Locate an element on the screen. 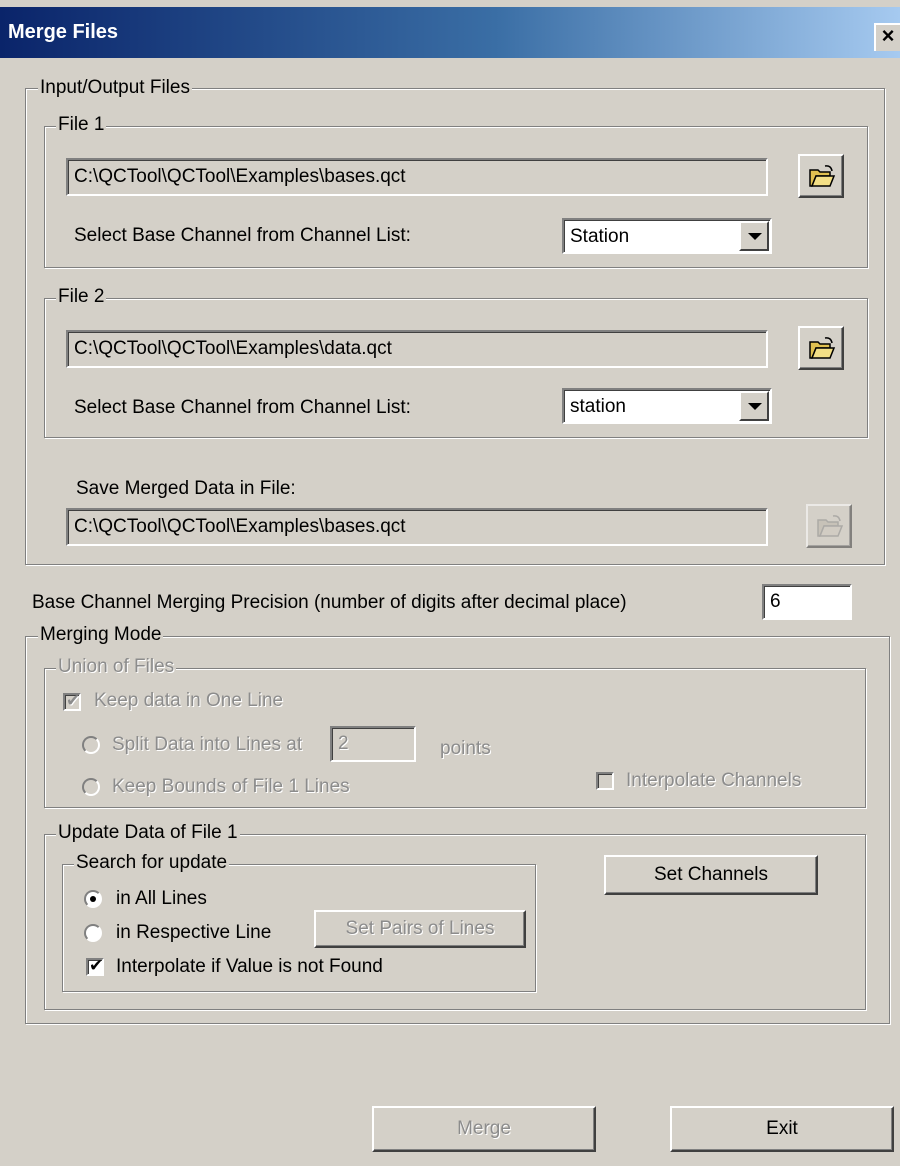  title-bar: Merge Files × is located at coordinates (450, 29).